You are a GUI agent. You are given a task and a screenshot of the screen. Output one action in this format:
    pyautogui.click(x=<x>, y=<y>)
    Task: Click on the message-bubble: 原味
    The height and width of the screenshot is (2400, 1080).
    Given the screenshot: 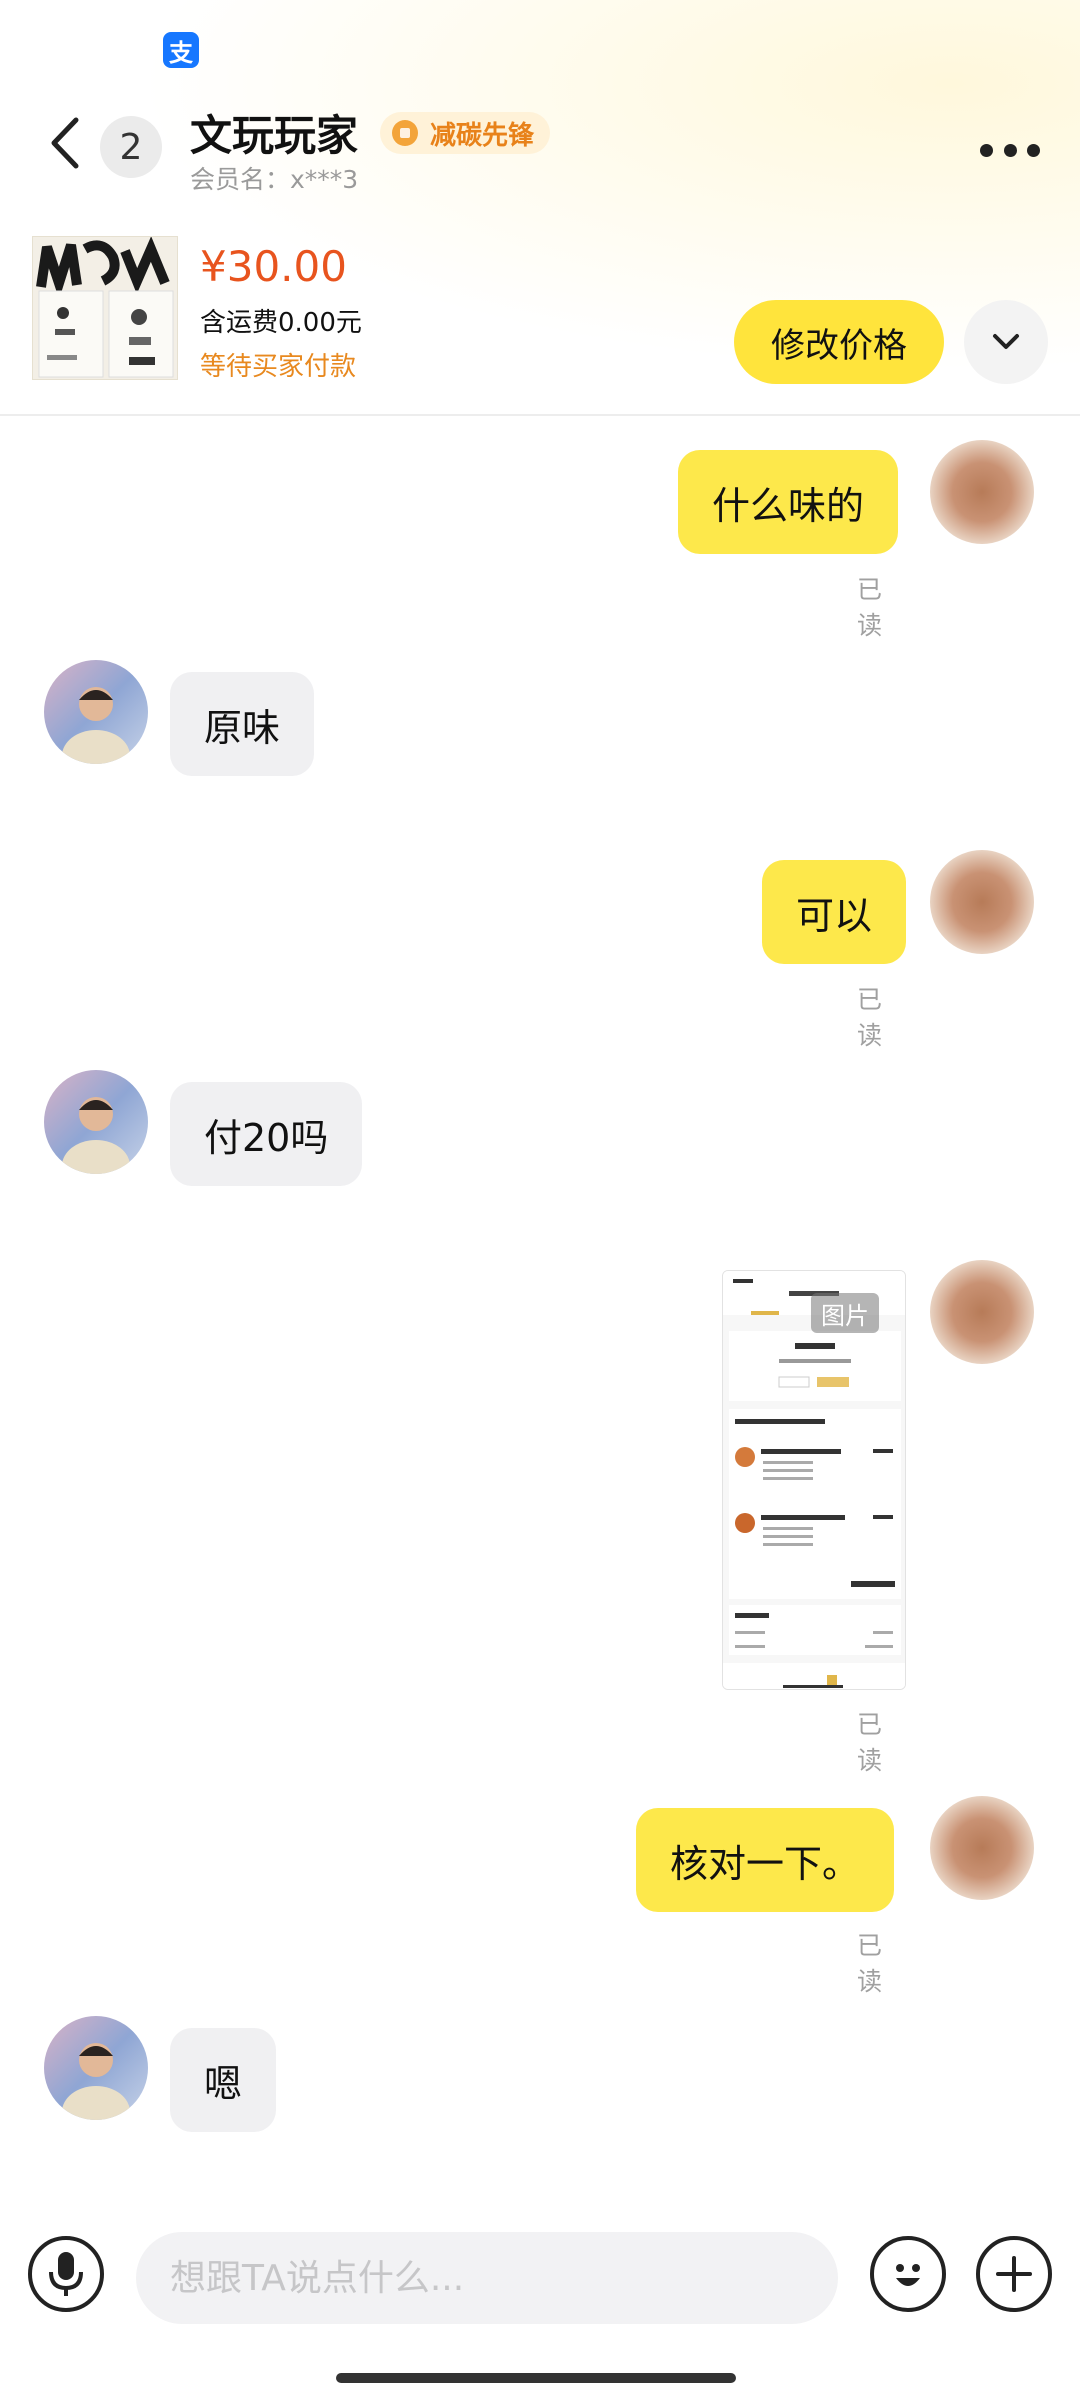 What is the action you would take?
    pyautogui.click(x=242, y=724)
    